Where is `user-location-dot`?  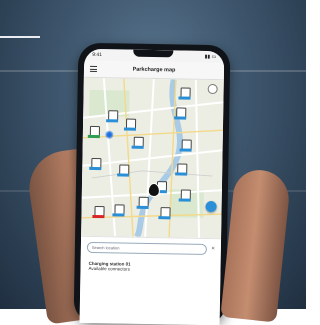
user-location-dot is located at coordinates (109, 135).